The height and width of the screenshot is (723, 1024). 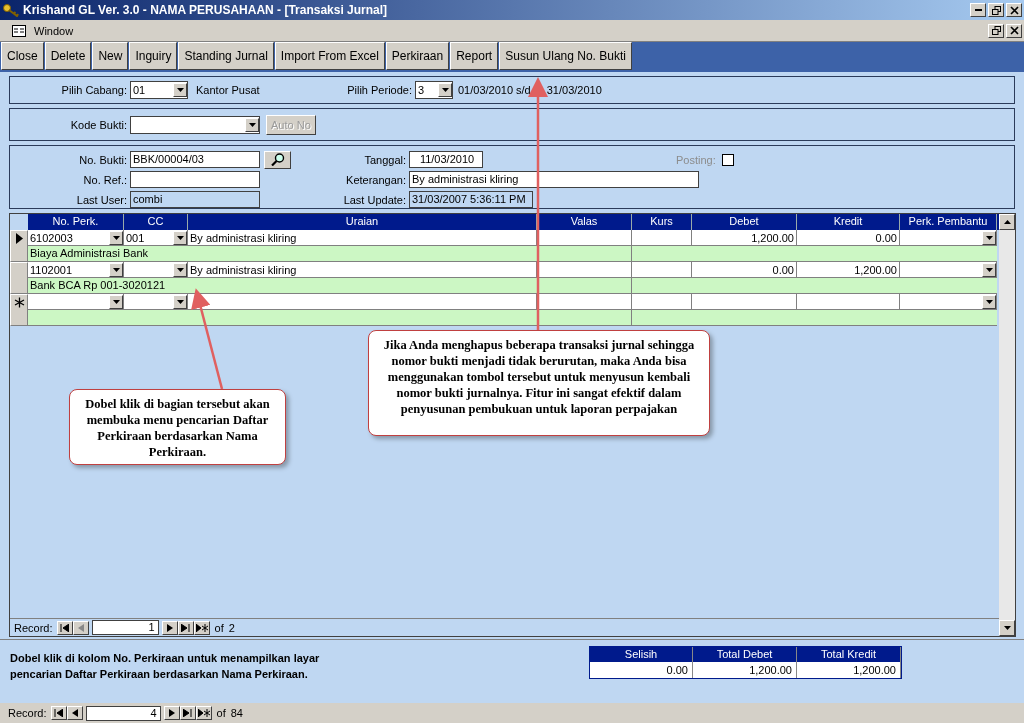 I want to click on reference-field, so click(x=195, y=179).